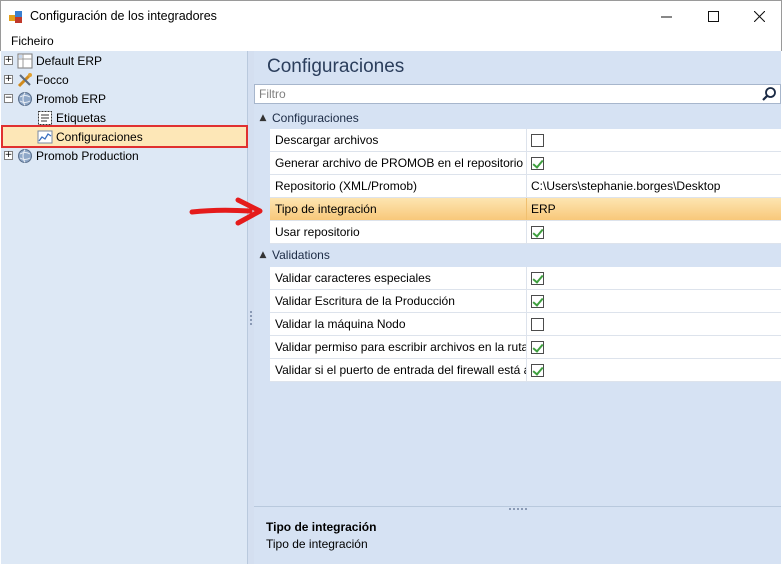 The width and height of the screenshot is (782, 565). I want to click on tree-item-label: Focco, so click(52, 79).